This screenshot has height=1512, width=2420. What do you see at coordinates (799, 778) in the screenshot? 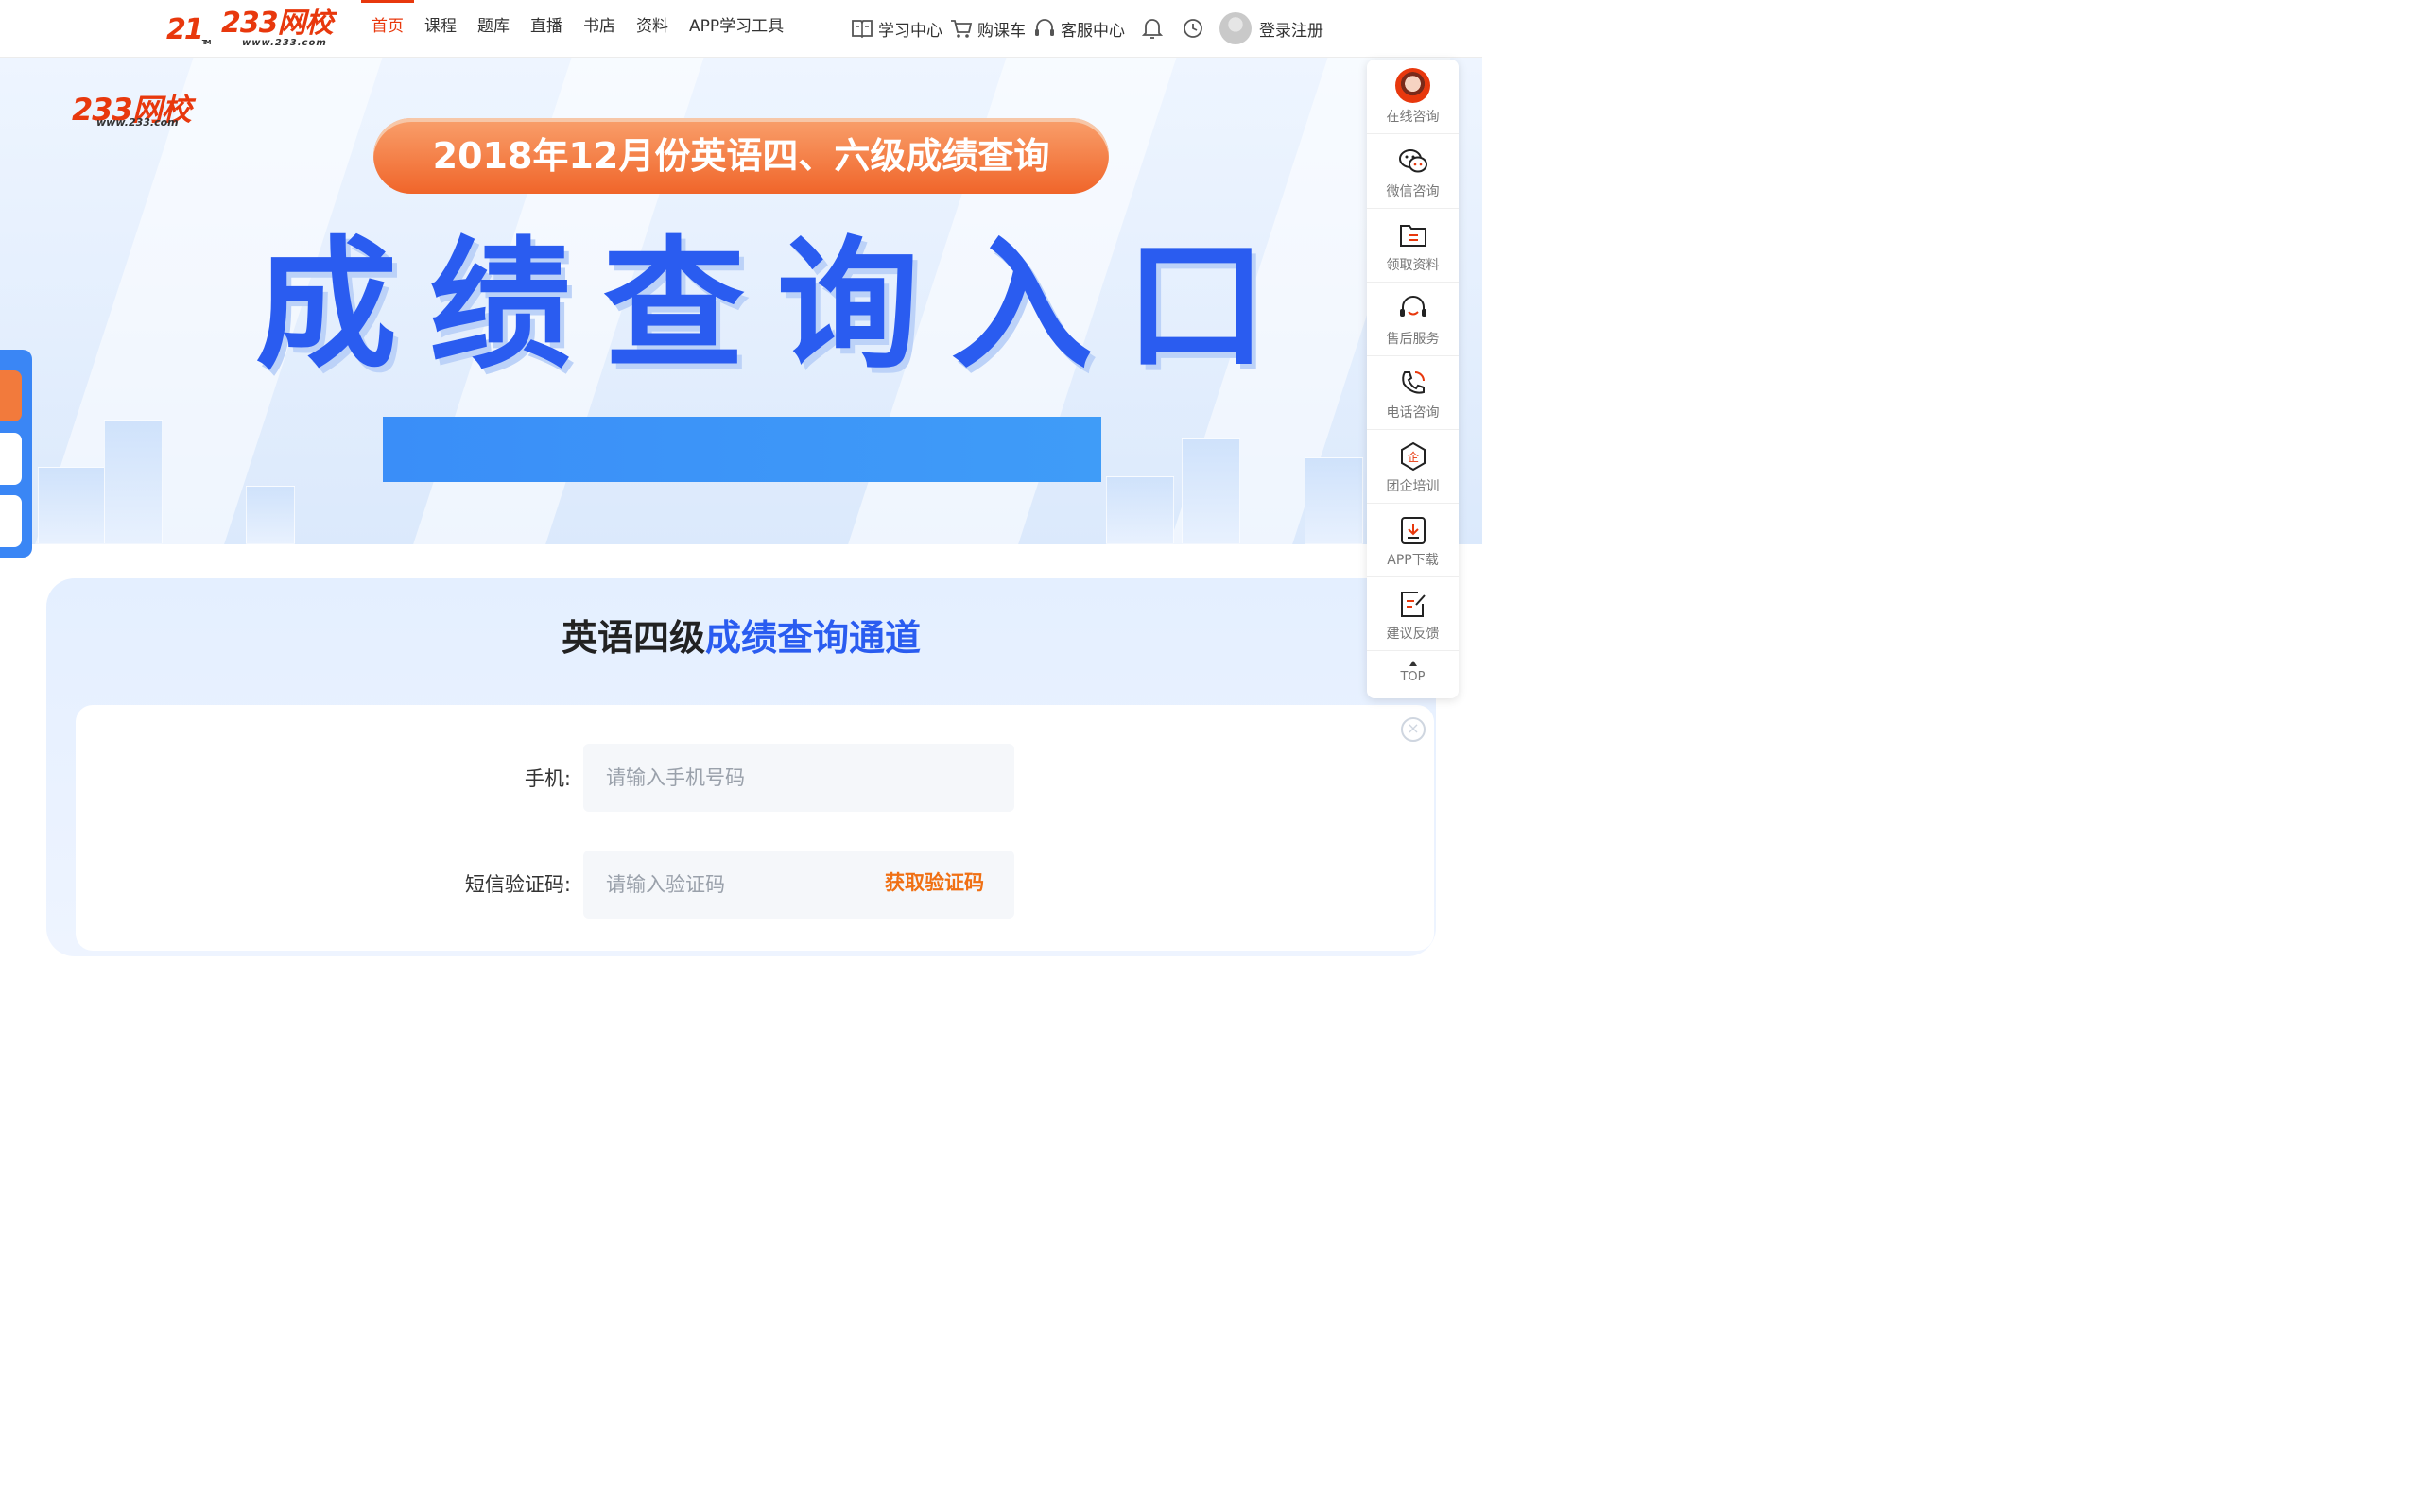
I see `phone-input` at bounding box center [799, 778].